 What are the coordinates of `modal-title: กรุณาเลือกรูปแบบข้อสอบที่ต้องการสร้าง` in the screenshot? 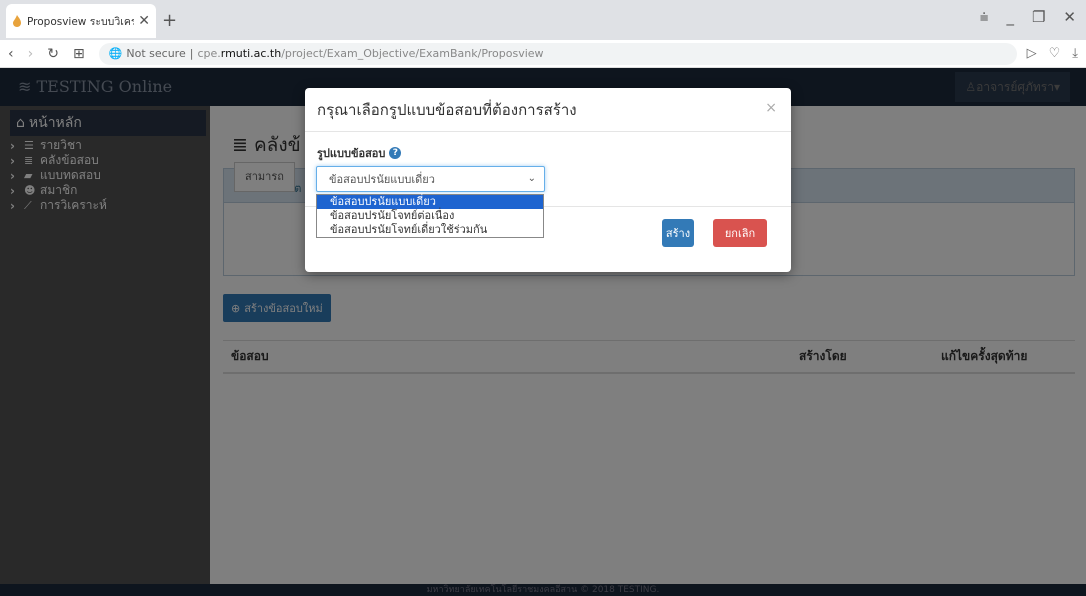 It's located at (447, 109).